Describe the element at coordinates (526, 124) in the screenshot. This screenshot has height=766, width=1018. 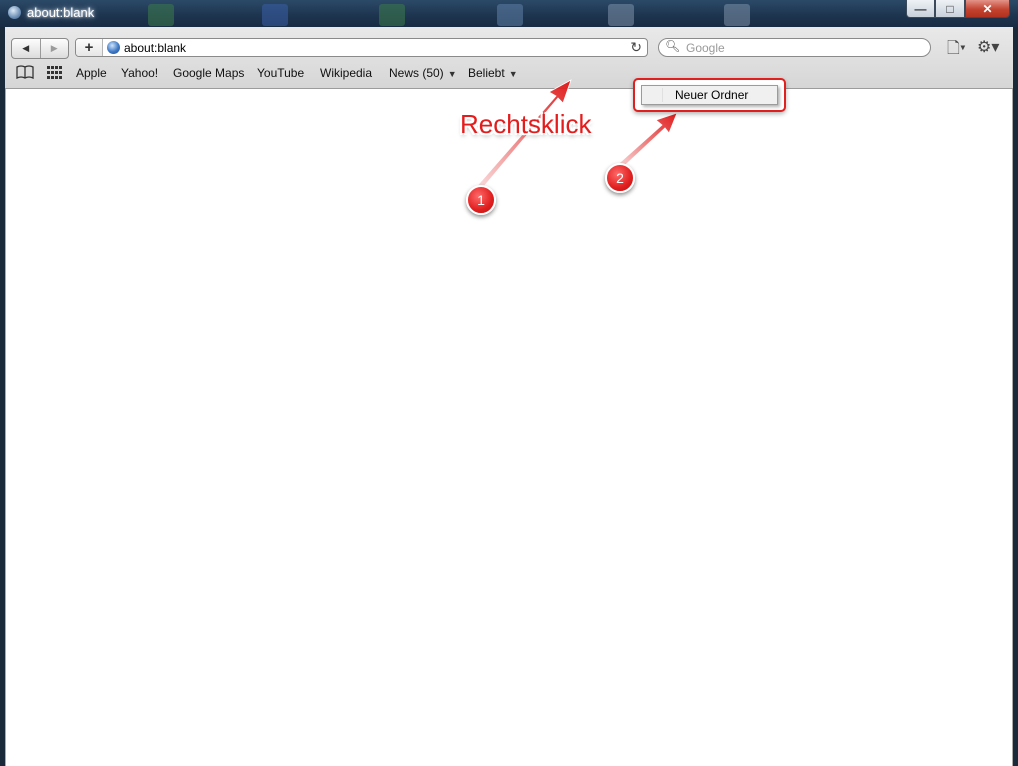
I see `right-click-callout: Rechtsklick` at that location.